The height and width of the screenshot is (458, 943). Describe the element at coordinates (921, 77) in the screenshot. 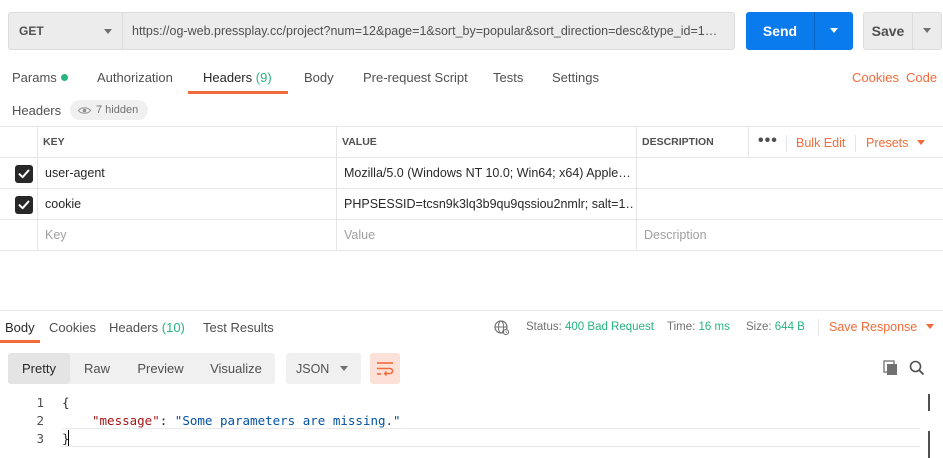

I see `code-link: Code` at that location.